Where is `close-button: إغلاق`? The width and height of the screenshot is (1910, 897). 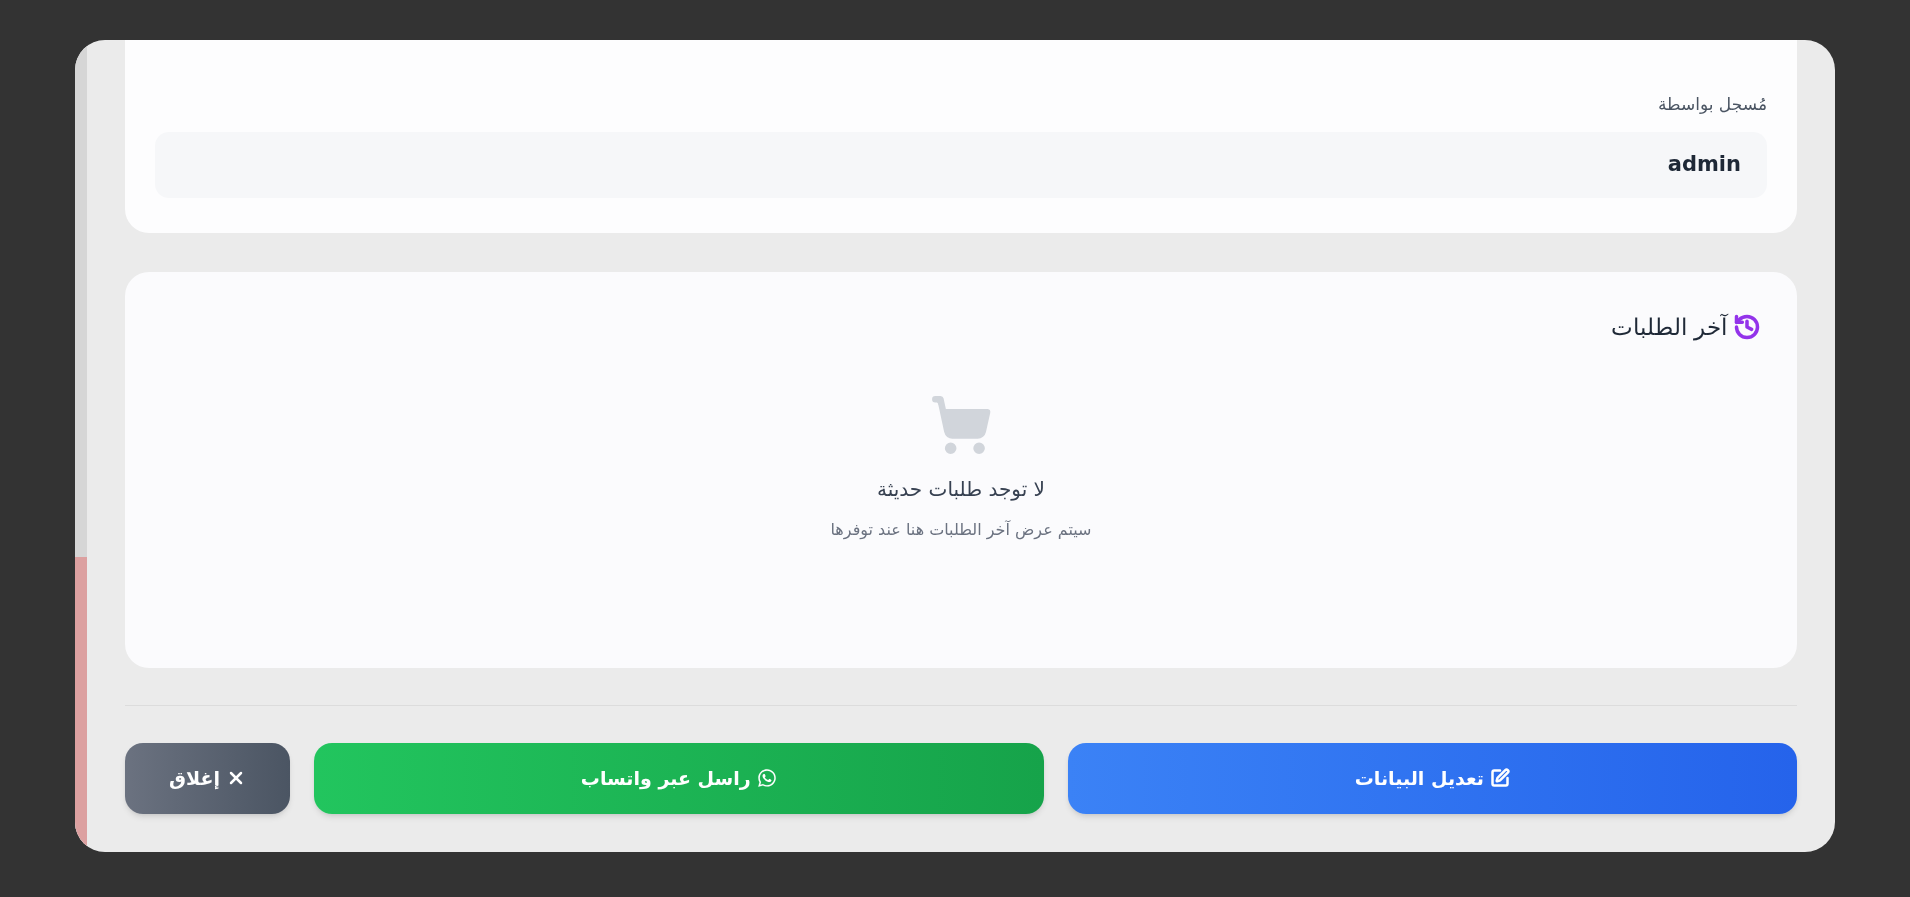
close-button: إغلاق is located at coordinates (207, 778).